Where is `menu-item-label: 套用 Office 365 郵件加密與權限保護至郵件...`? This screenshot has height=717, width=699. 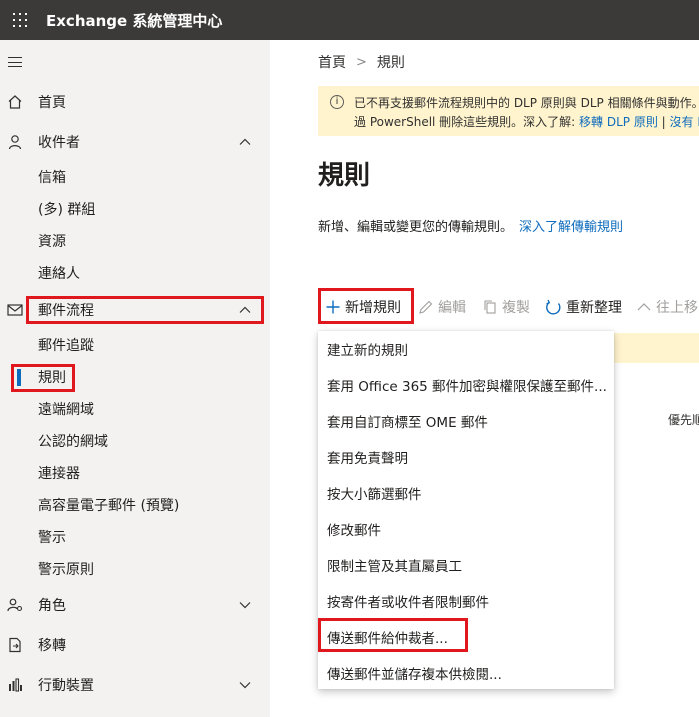
menu-item-label: 套用 Office 365 郵件加密與權限保護至郵件... is located at coordinates (467, 387).